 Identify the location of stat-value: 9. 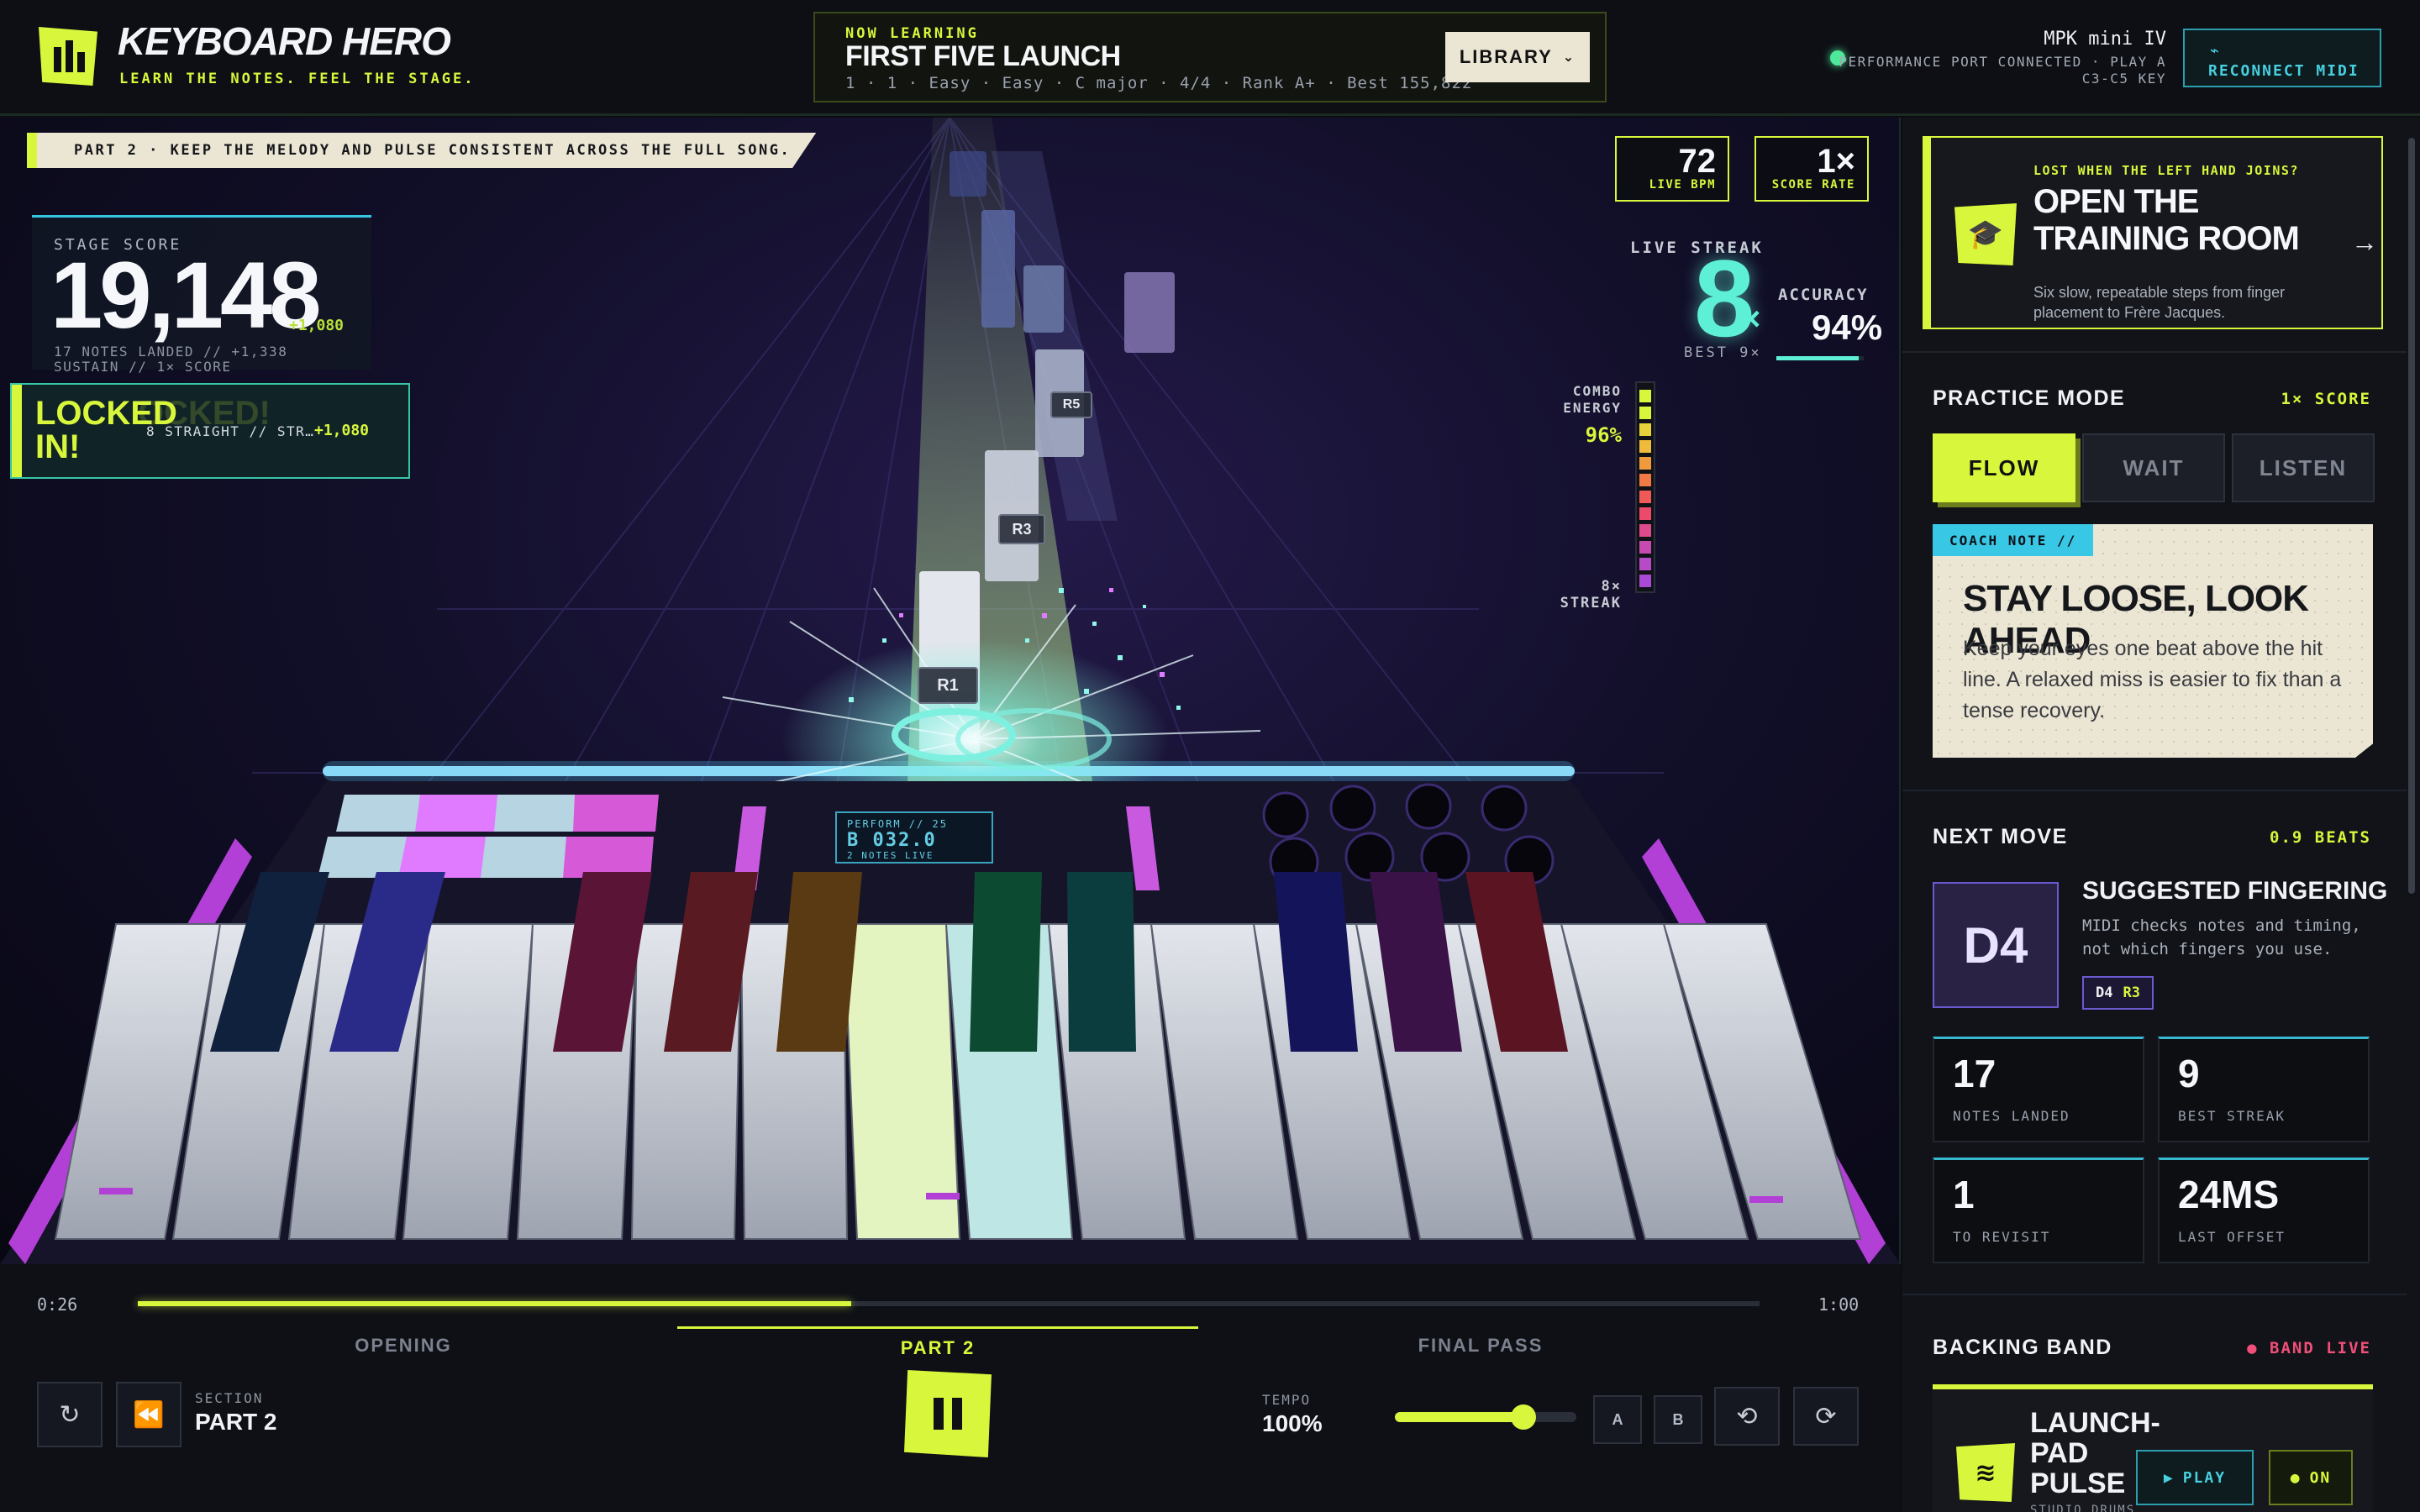
(2189, 1073).